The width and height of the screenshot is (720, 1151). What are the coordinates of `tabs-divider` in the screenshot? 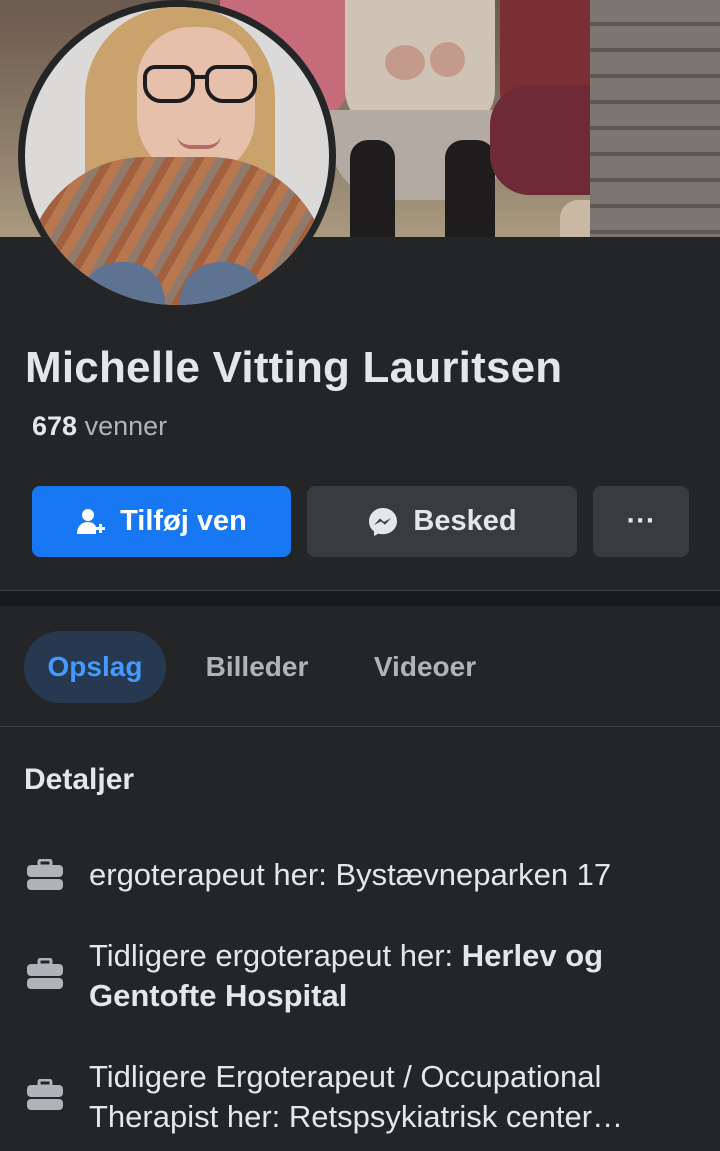 It's located at (360, 726).